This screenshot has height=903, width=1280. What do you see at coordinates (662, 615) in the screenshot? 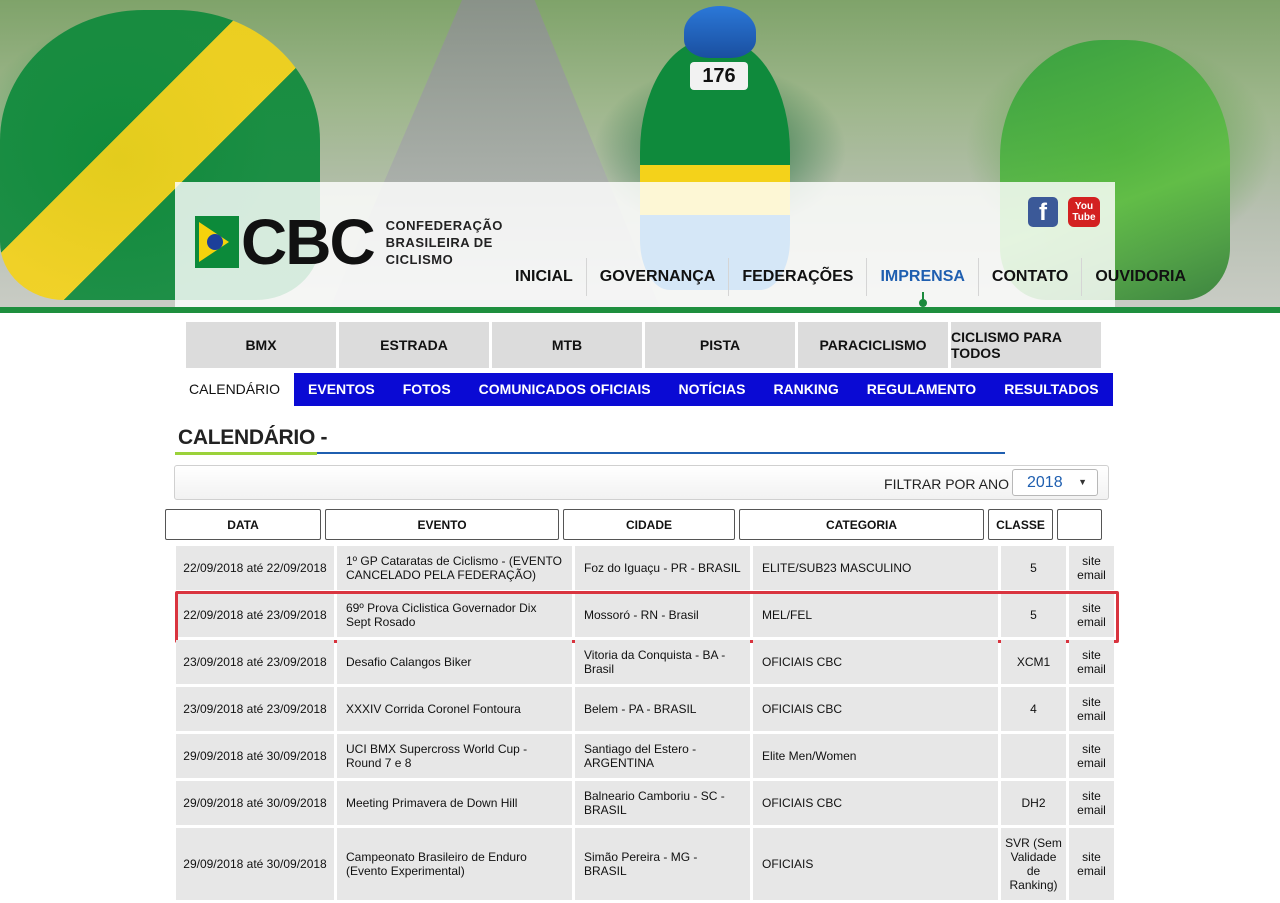
I see `cell-city: Mossoró - RN - Brasil` at bounding box center [662, 615].